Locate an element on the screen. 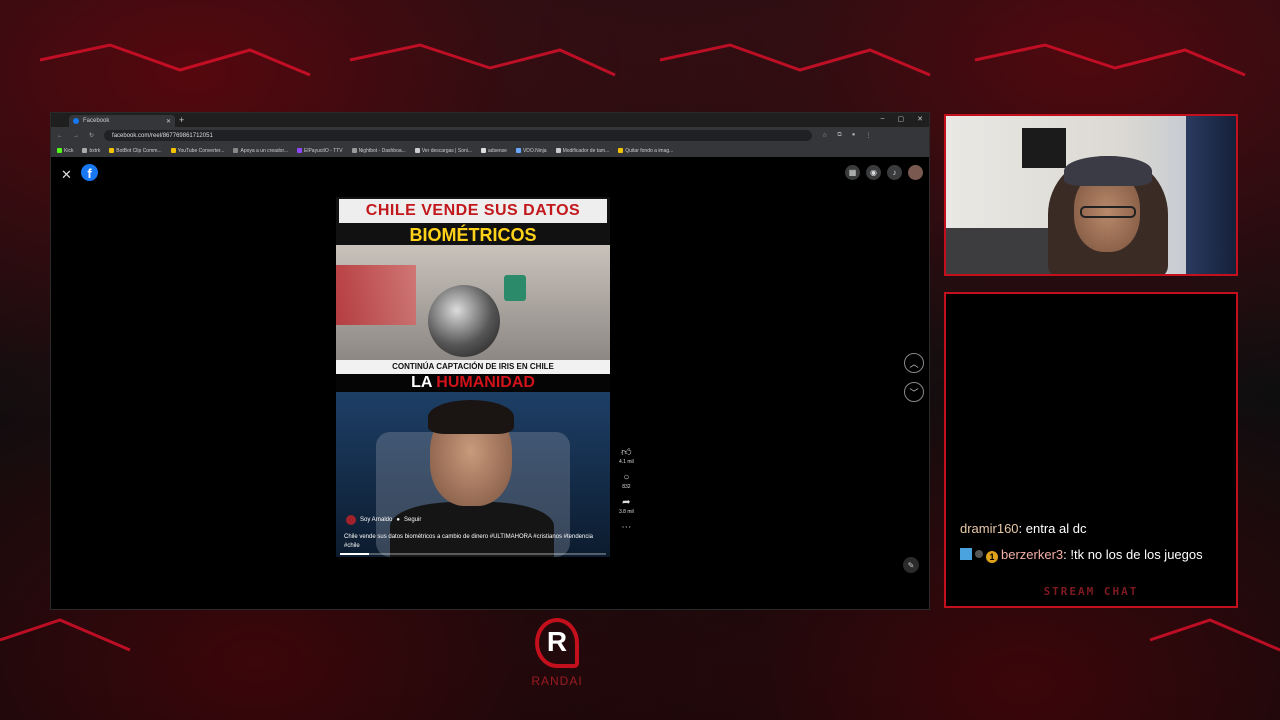 The height and width of the screenshot is (720, 1280). overlay-text-white: LA is located at coordinates (424, 382).